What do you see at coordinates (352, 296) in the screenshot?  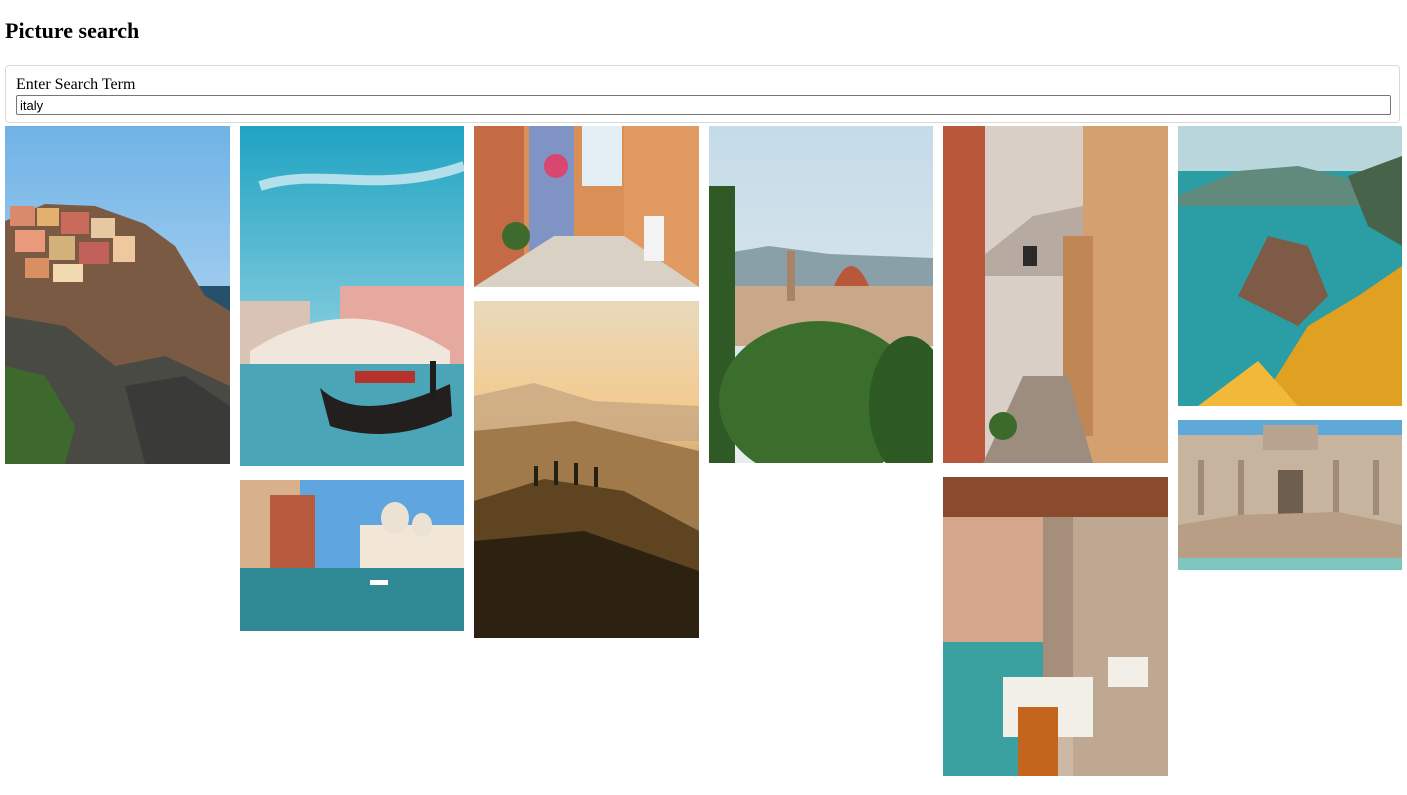 I see `photo-venice-rialto` at bounding box center [352, 296].